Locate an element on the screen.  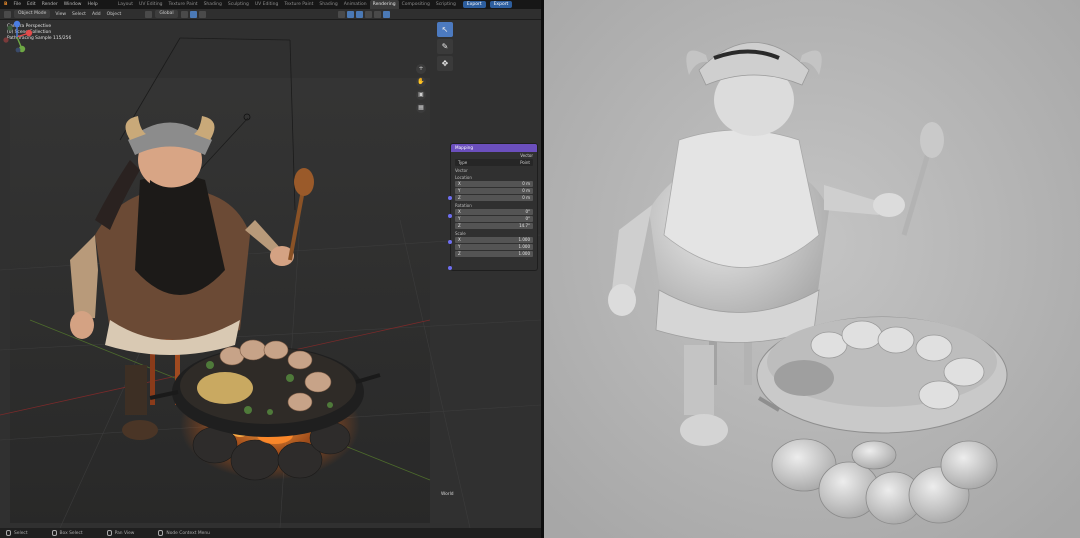
status-label: Node Context Menu is located at coordinates (188, 533).